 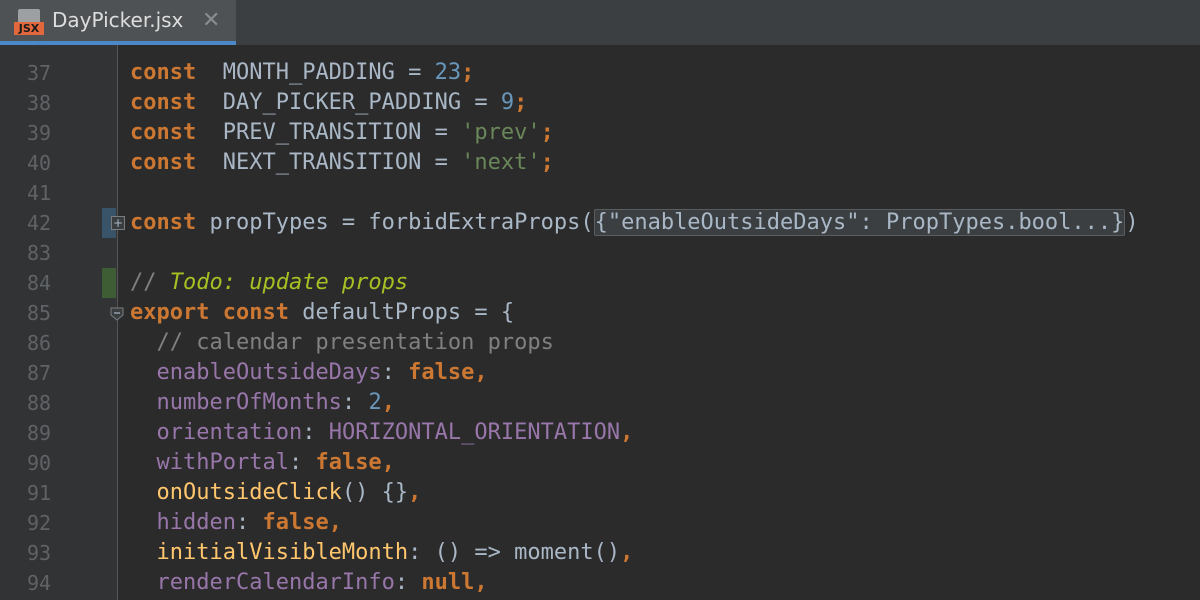 I want to click on code-token: enableOutsideDays, so click(x=269, y=372).